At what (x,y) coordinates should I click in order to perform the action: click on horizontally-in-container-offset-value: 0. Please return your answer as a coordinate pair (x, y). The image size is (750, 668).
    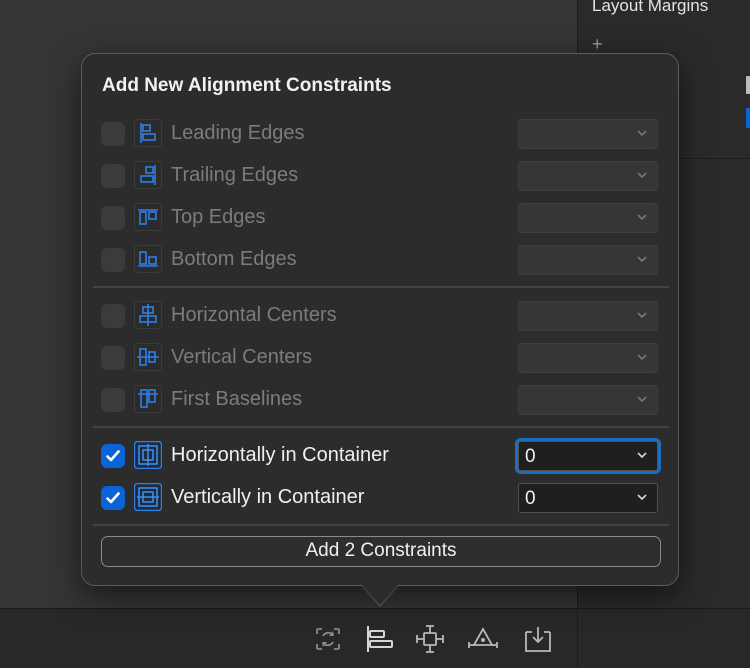
    Looking at the image, I should click on (530, 456).